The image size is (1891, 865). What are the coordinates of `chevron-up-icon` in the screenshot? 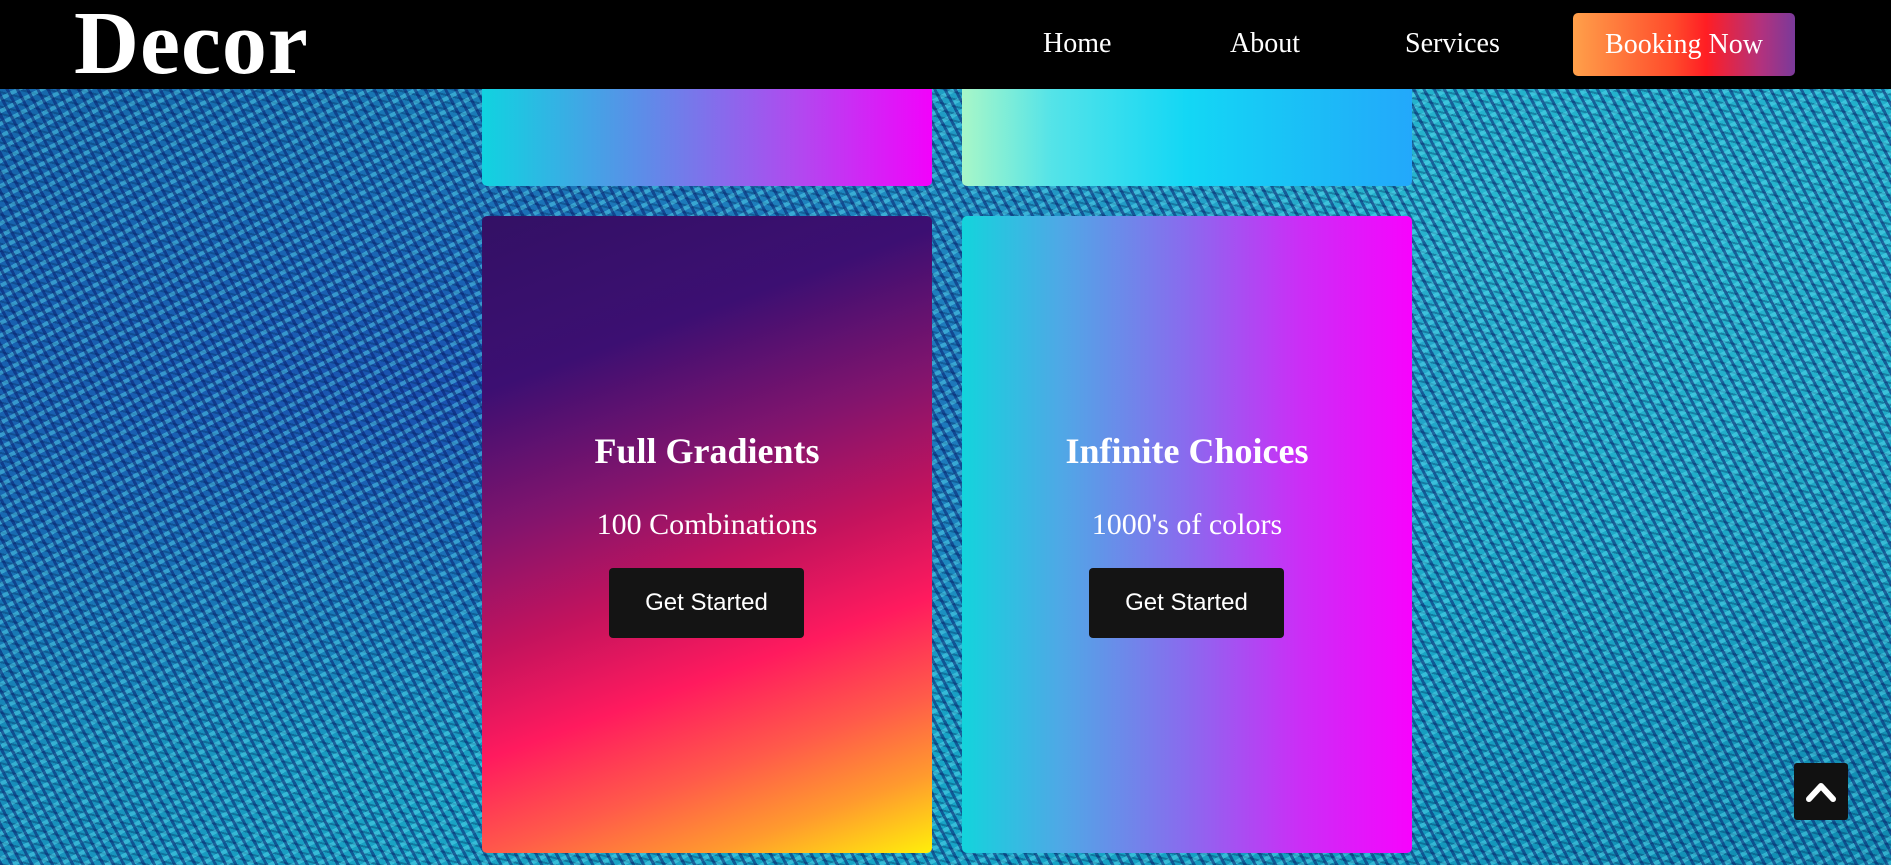 It's located at (1821, 792).